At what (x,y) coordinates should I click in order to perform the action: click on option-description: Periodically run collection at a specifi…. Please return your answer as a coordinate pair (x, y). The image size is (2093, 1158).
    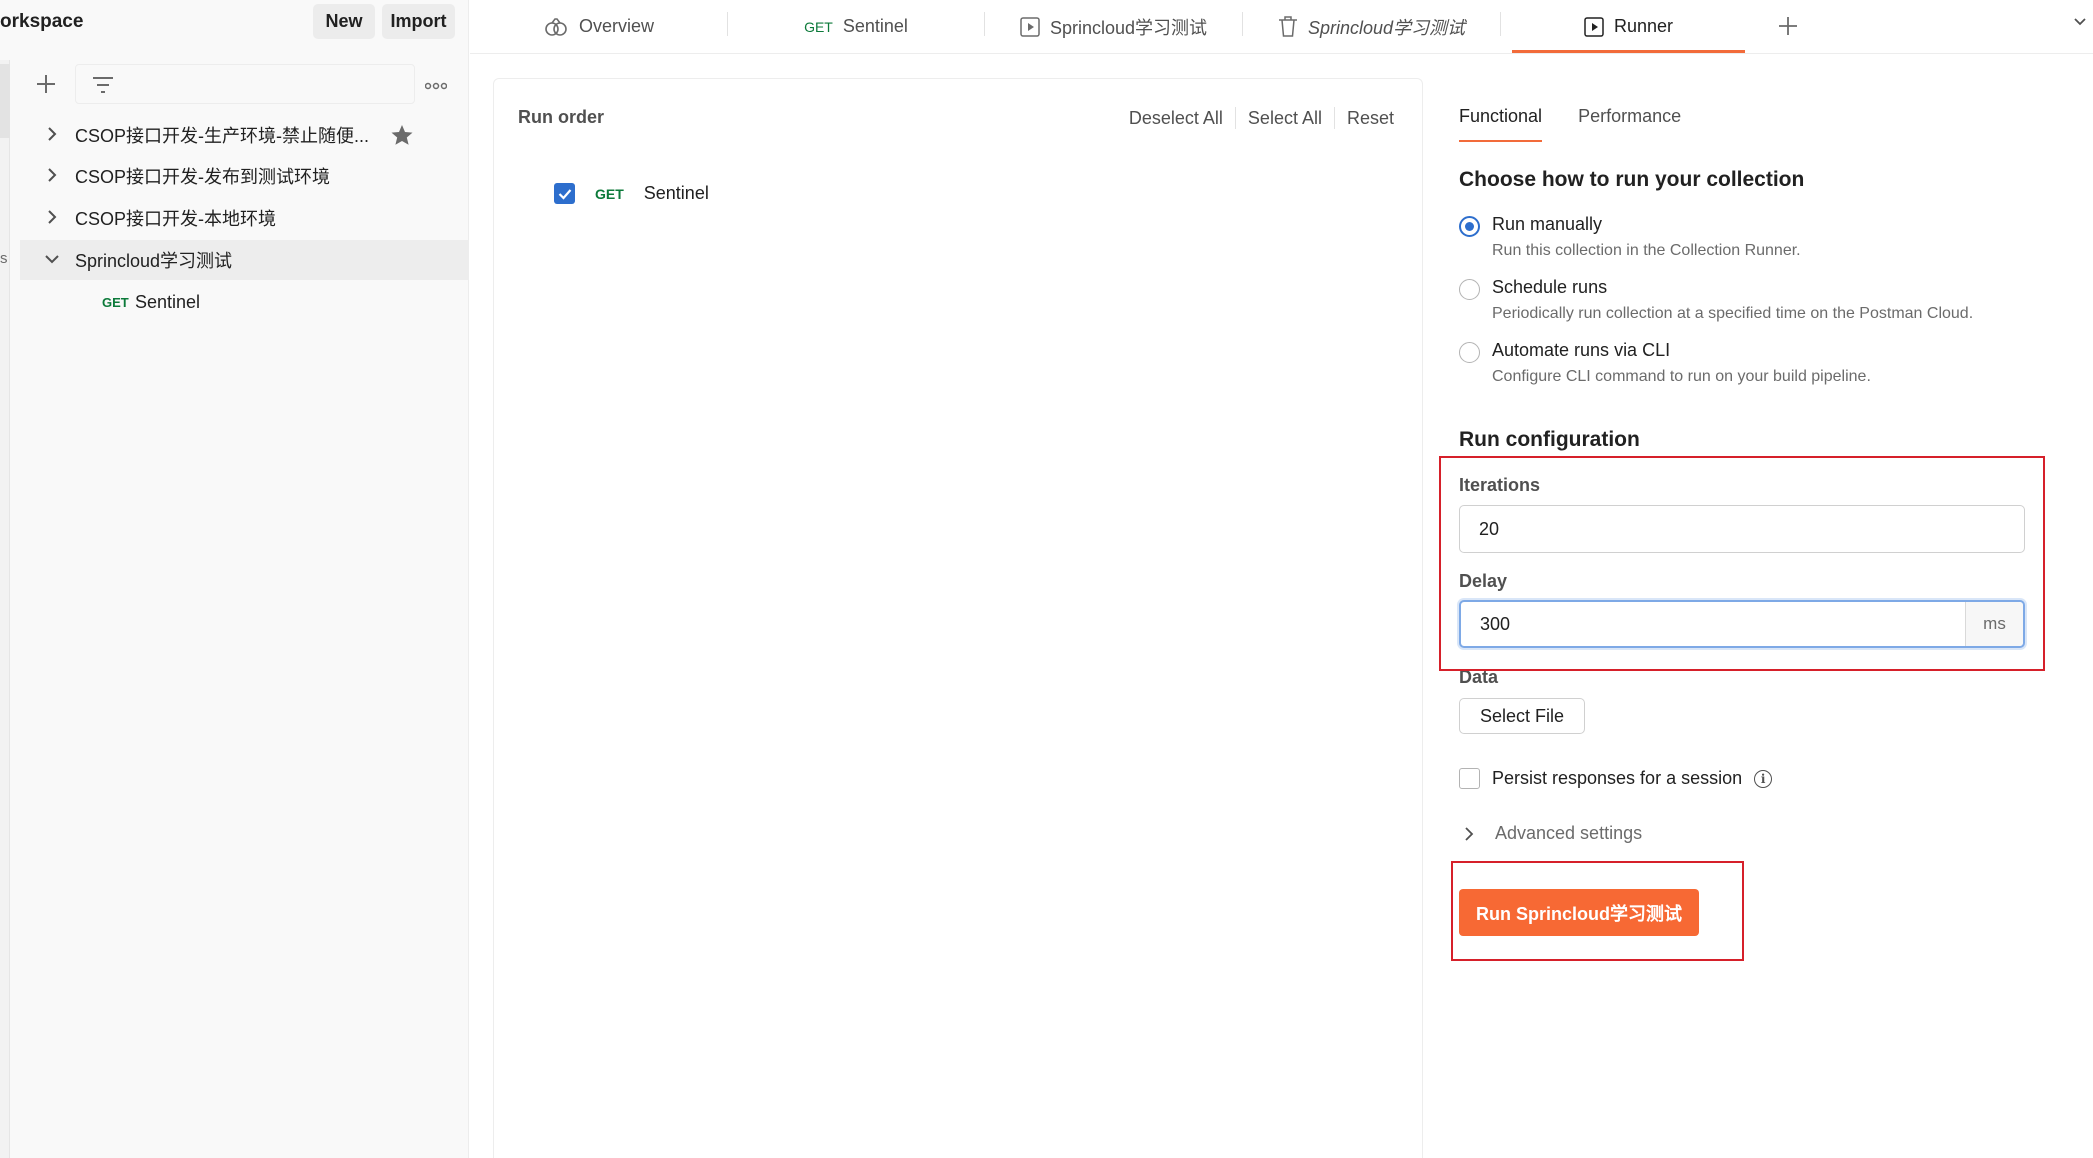
    Looking at the image, I should click on (1733, 313).